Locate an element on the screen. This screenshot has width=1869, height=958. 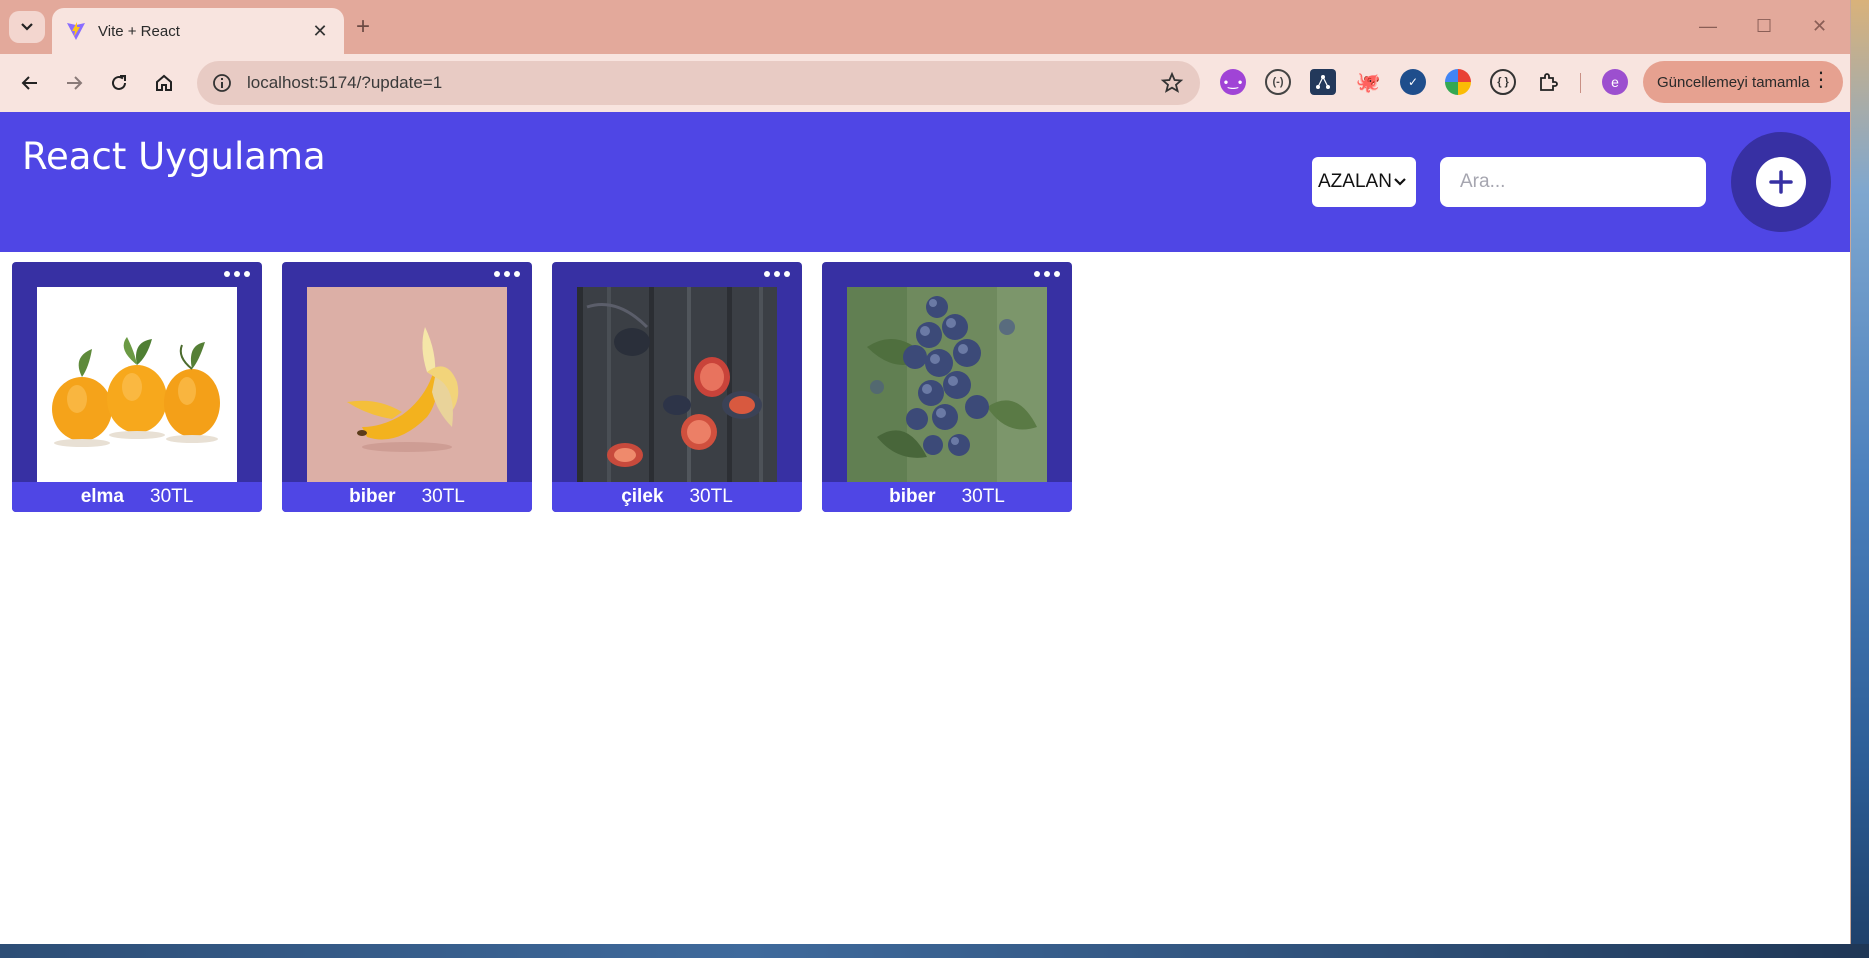
sort-select: AZALAN is located at coordinates (1364, 182).